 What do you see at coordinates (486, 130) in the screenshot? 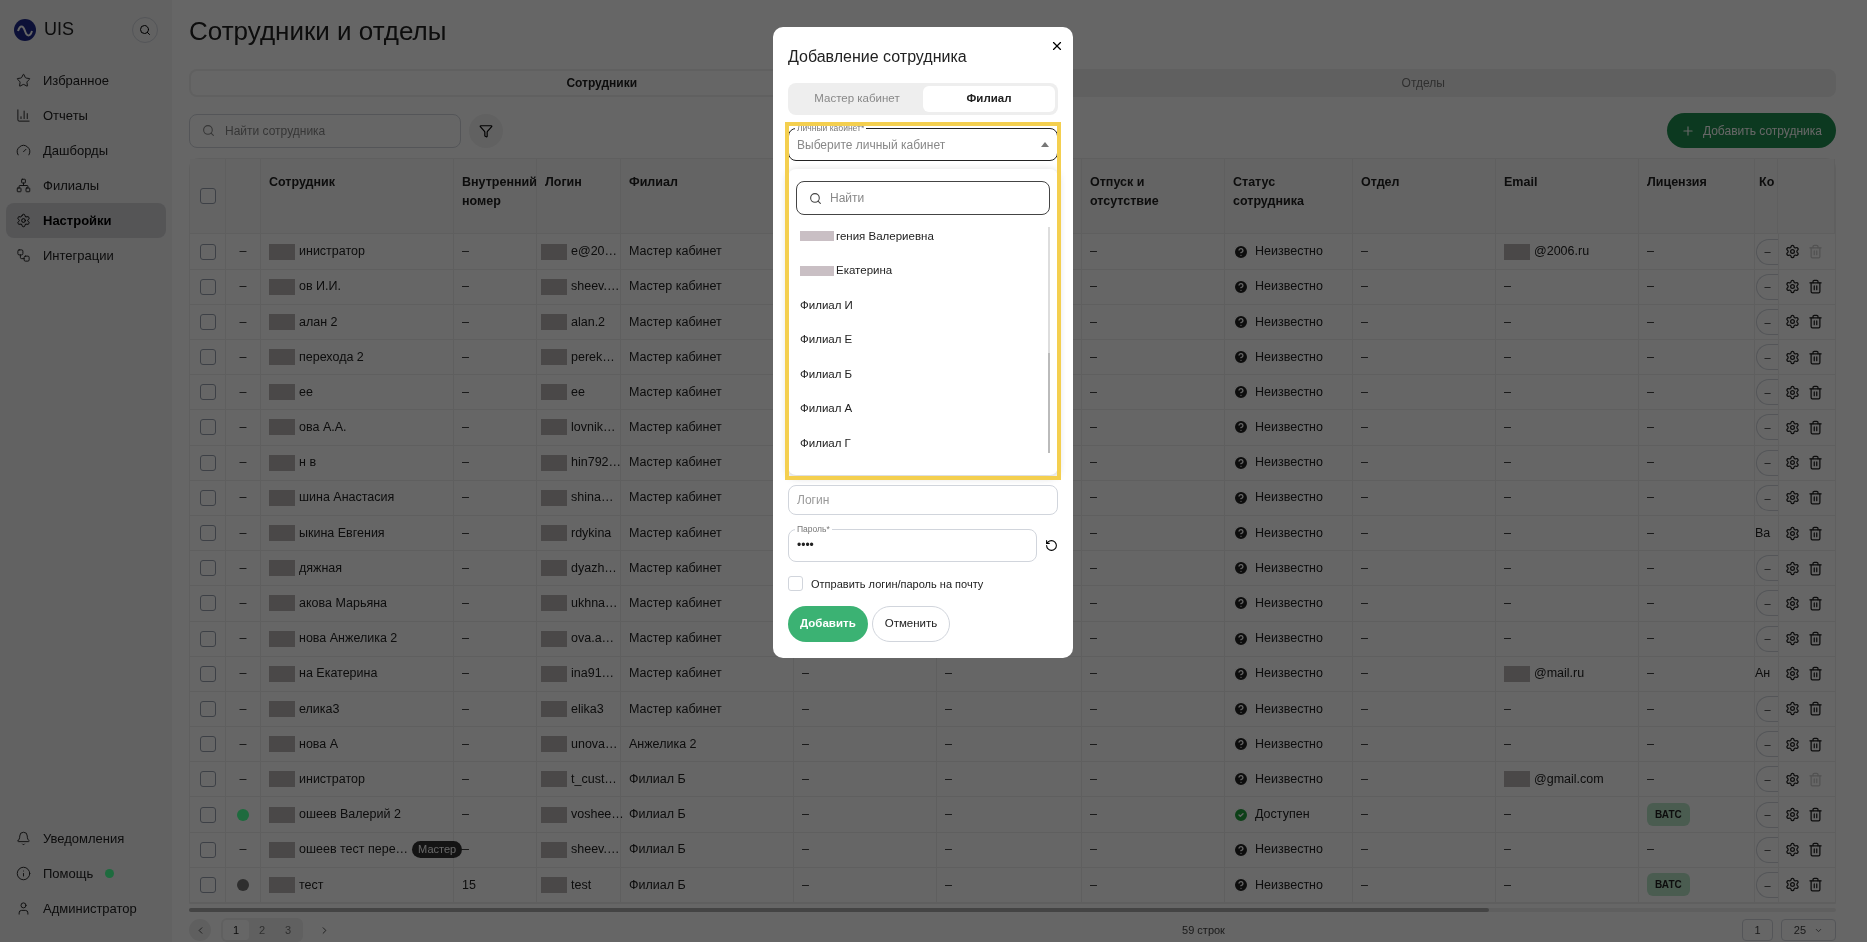
I see `filter-button` at bounding box center [486, 130].